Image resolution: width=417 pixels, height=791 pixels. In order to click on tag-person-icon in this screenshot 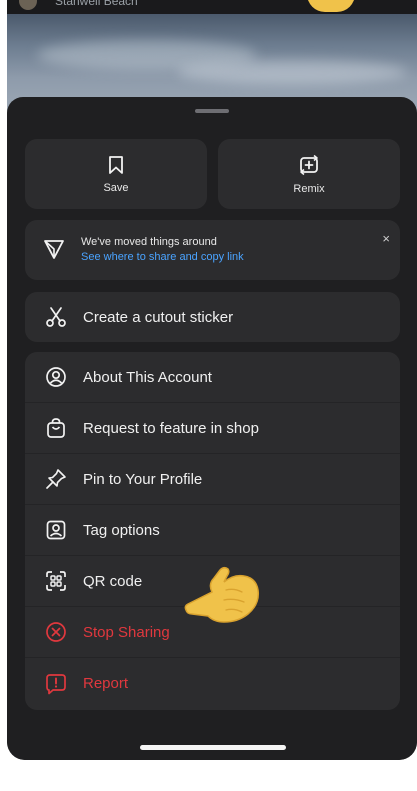, I will do `click(56, 530)`.